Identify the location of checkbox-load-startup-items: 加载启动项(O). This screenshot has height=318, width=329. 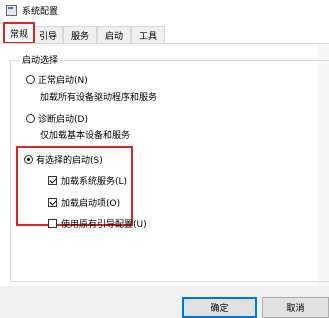
(84, 202).